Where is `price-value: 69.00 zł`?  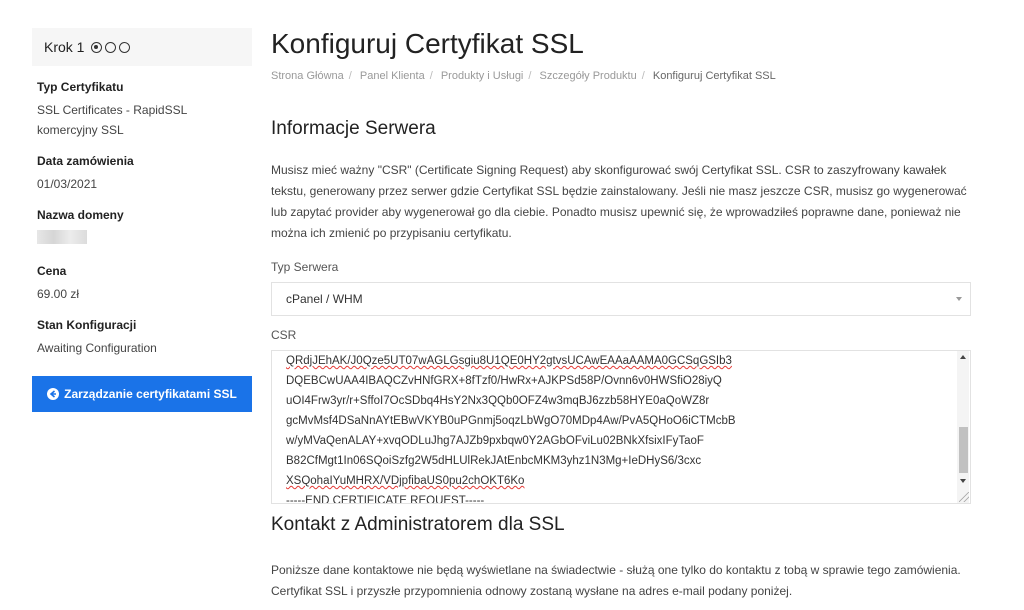 price-value: 69.00 zł is located at coordinates (58, 294).